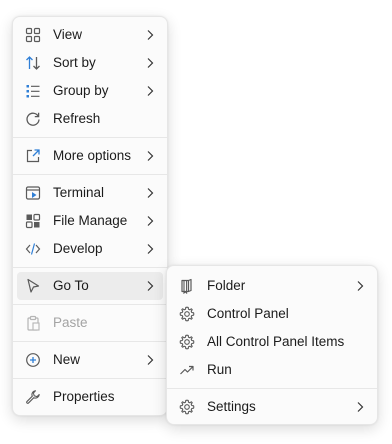 This screenshot has width=392, height=444. Describe the element at coordinates (33, 397) in the screenshot. I see `wrench-icon` at that location.